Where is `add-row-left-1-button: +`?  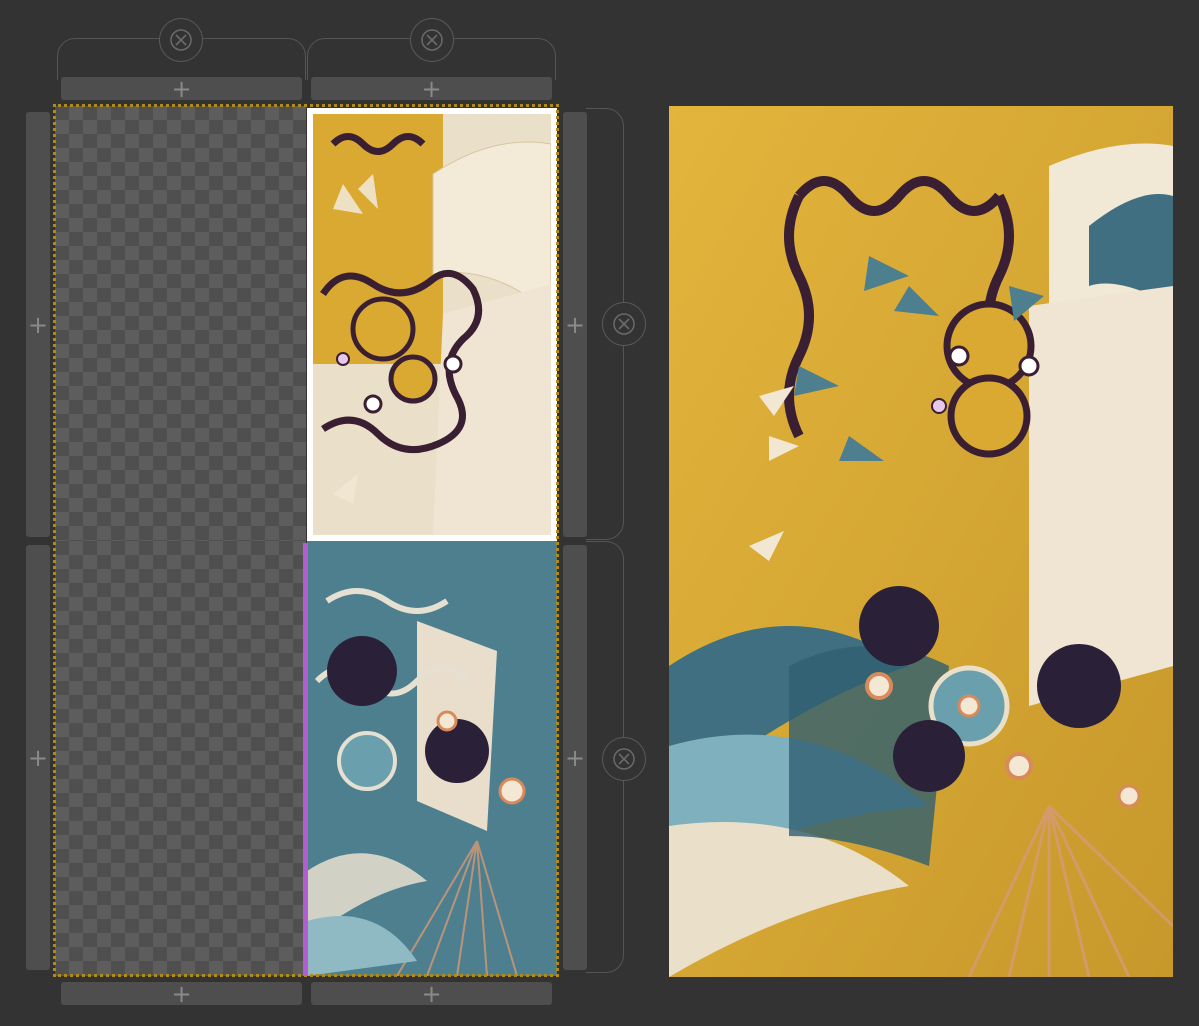
add-row-left-1-button: + is located at coordinates (38, 324).